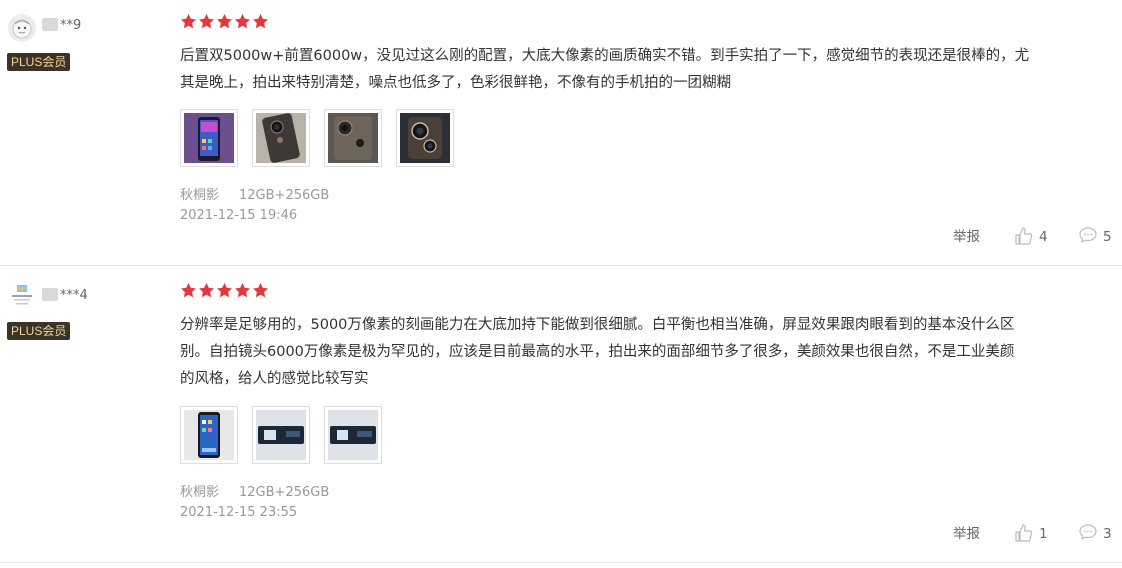 The image size is (1122, 568). I want to click on review-divider, so click(561, 562).